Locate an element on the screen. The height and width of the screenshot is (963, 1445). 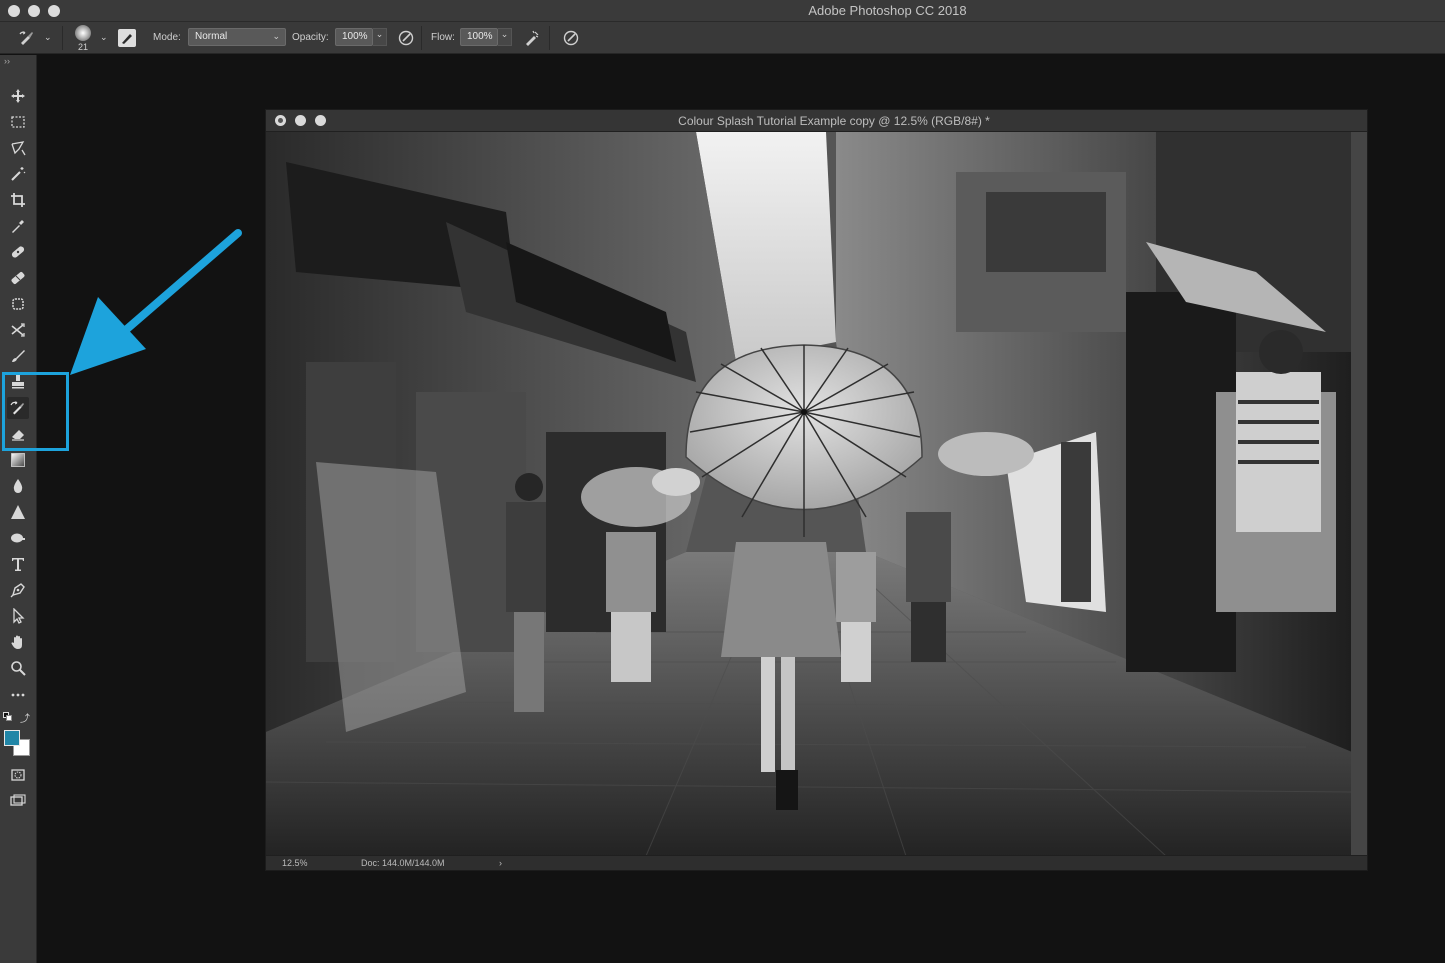
cursor-arrow-icon is located at coordinates (19, 616).